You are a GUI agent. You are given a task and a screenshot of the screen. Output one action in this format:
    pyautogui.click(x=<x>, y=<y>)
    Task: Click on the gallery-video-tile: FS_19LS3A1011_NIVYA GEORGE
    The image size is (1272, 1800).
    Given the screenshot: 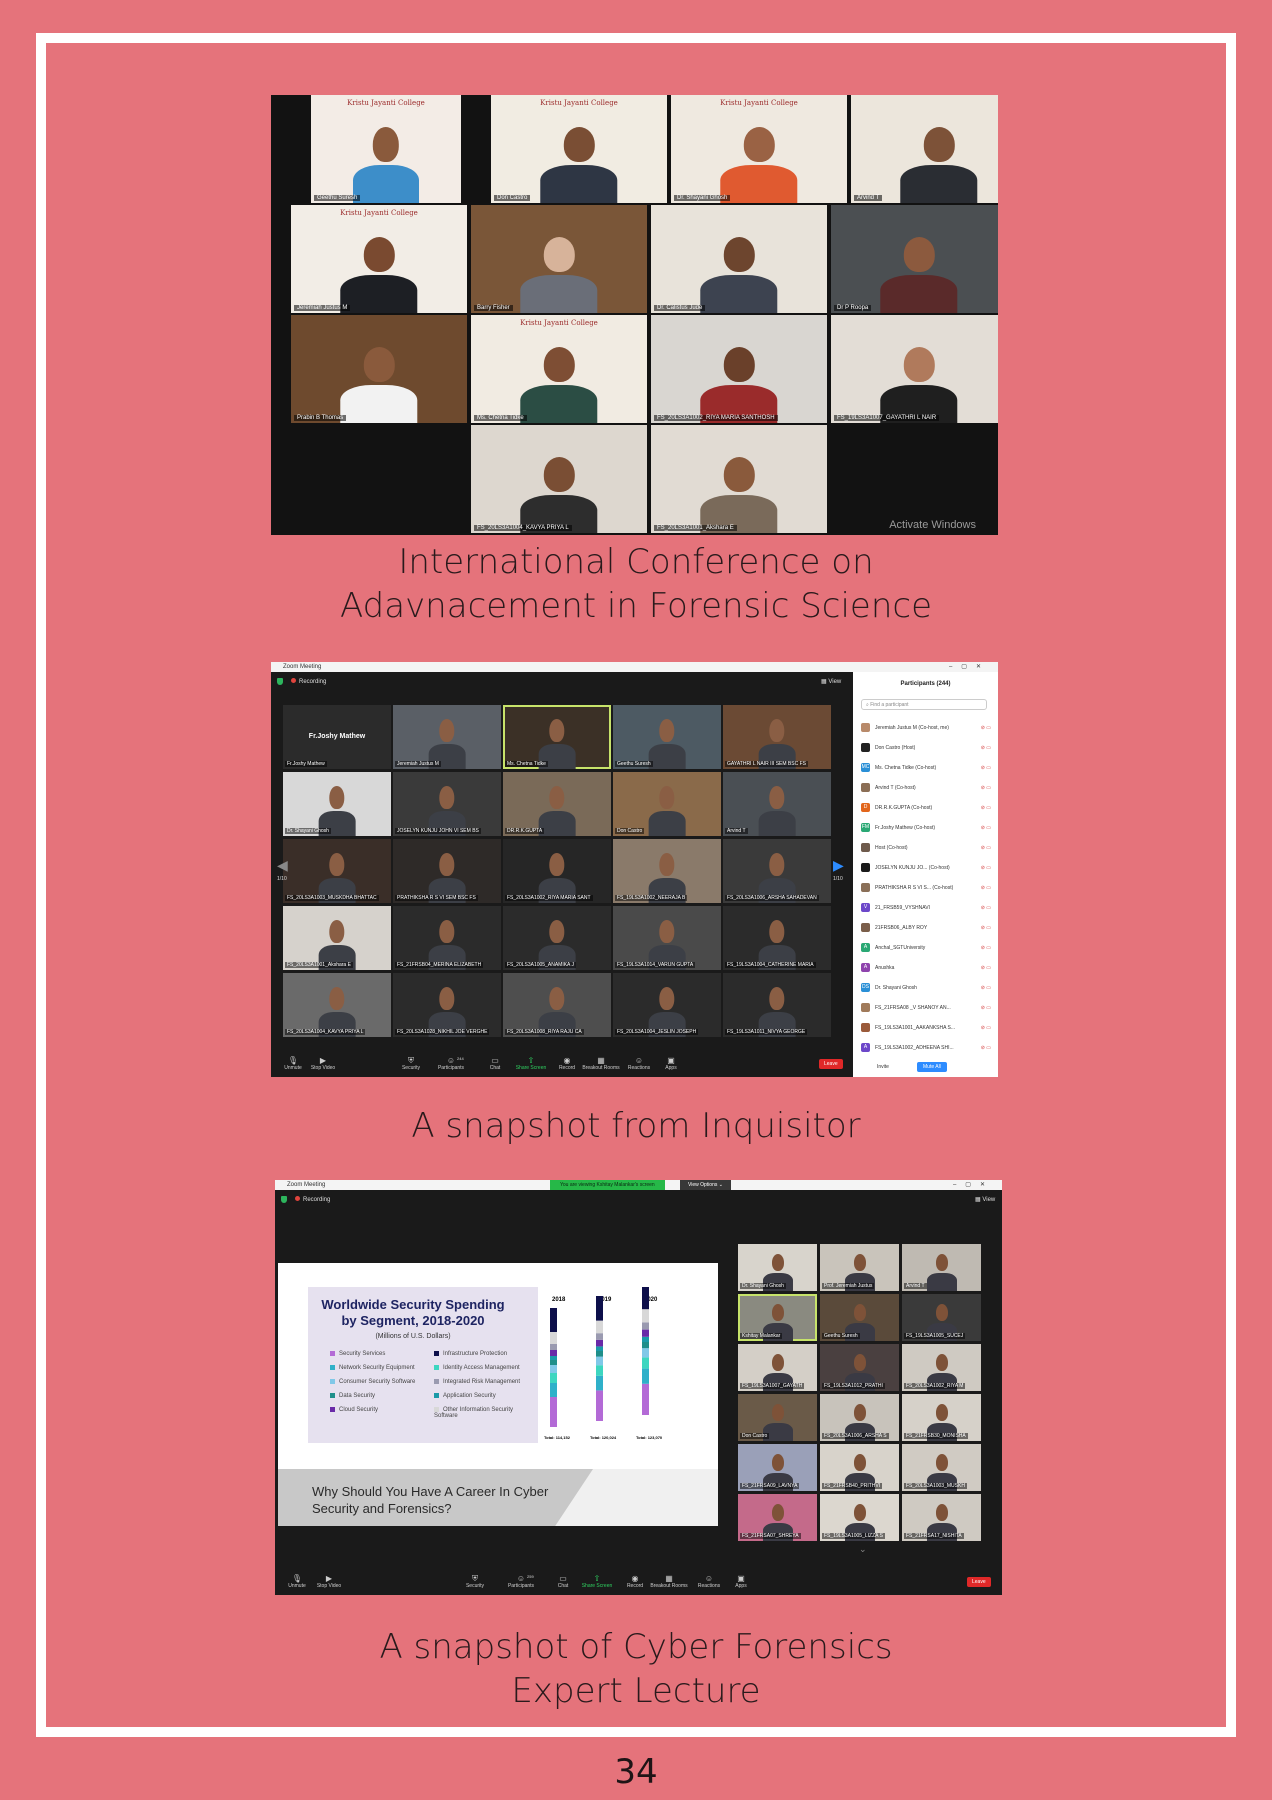 What is the action you would take?
    pyautogui.click(x=777, y=1005)
    